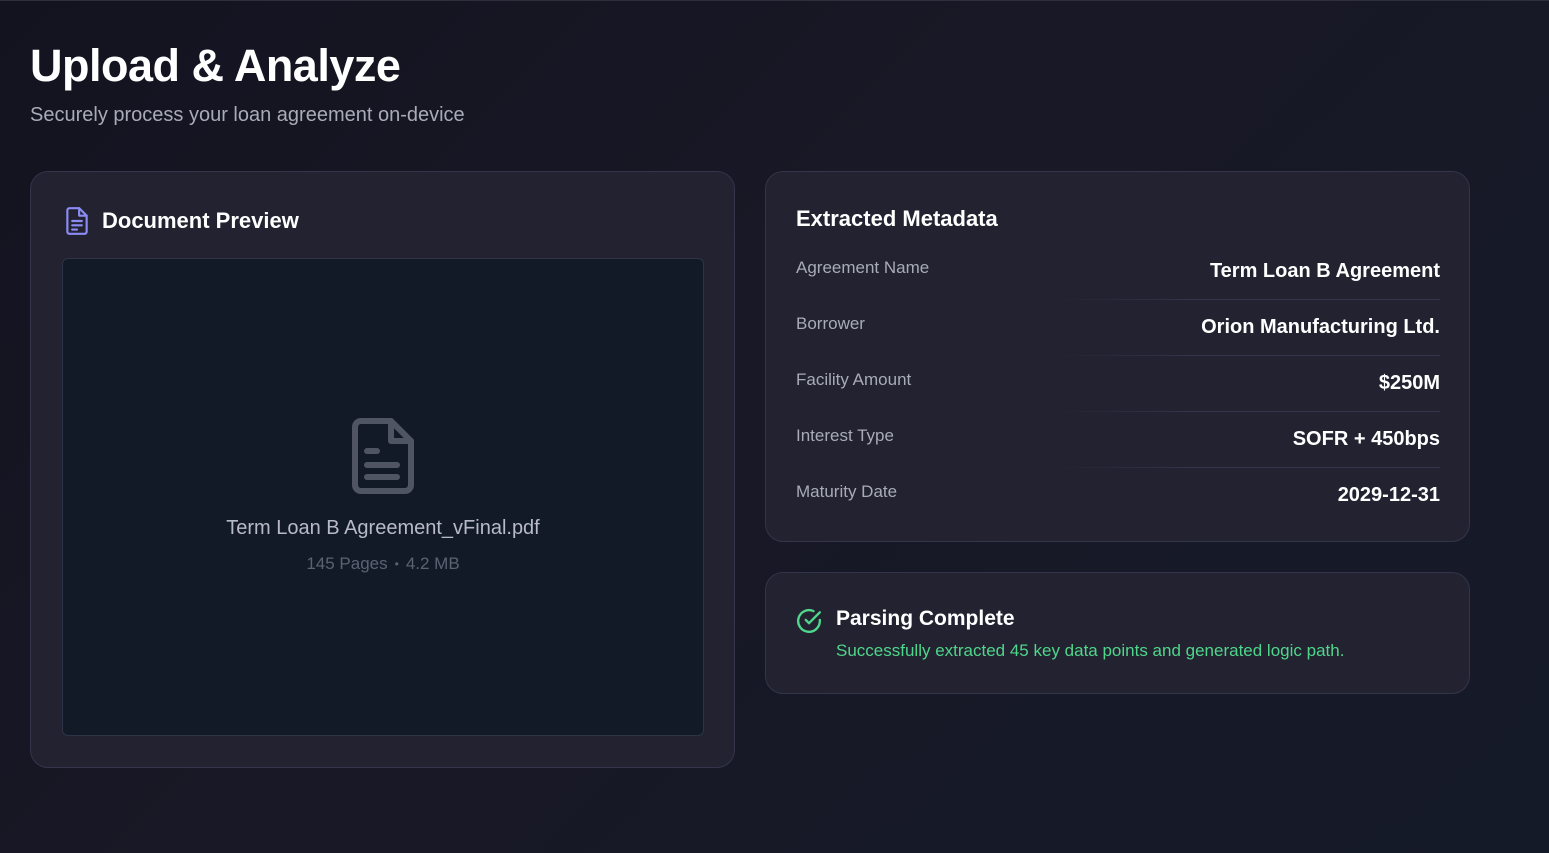 This screenshot has height=853, width=1549. What do you see at coordinates (847, 491) in the screenshot?
I see `metadata-label: Maturity Date` at bounding box center [847, 491].